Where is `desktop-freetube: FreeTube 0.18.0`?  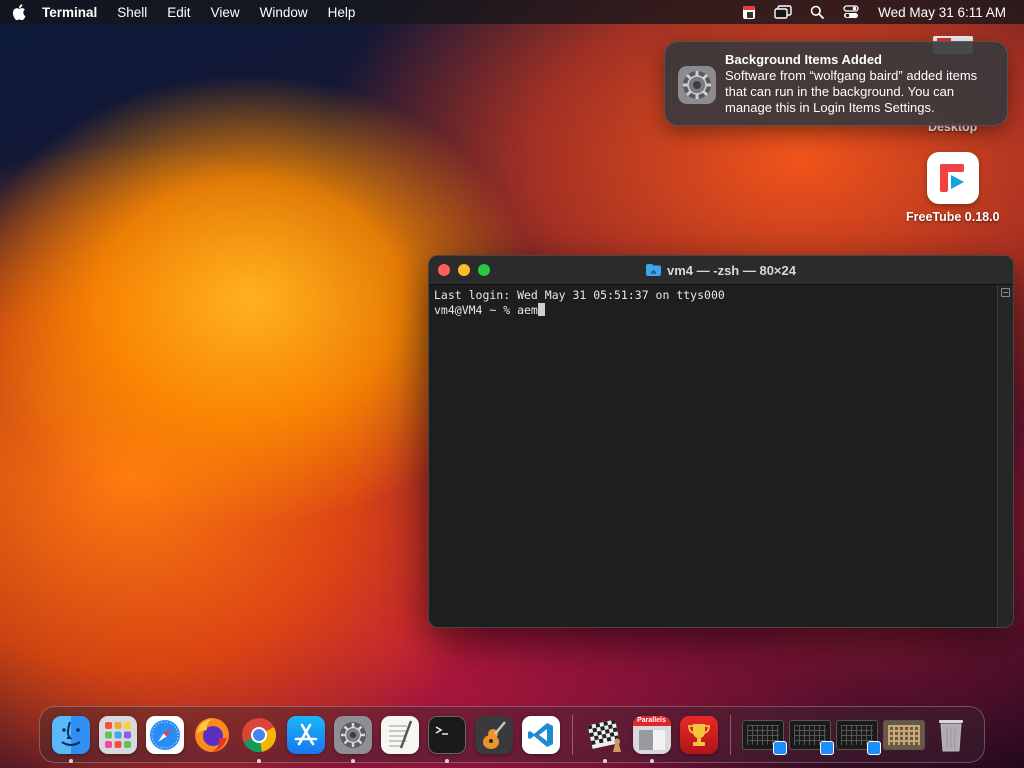
desktop-freetube: FreeTube 0.18.0 is located at coordinates (953, 188).